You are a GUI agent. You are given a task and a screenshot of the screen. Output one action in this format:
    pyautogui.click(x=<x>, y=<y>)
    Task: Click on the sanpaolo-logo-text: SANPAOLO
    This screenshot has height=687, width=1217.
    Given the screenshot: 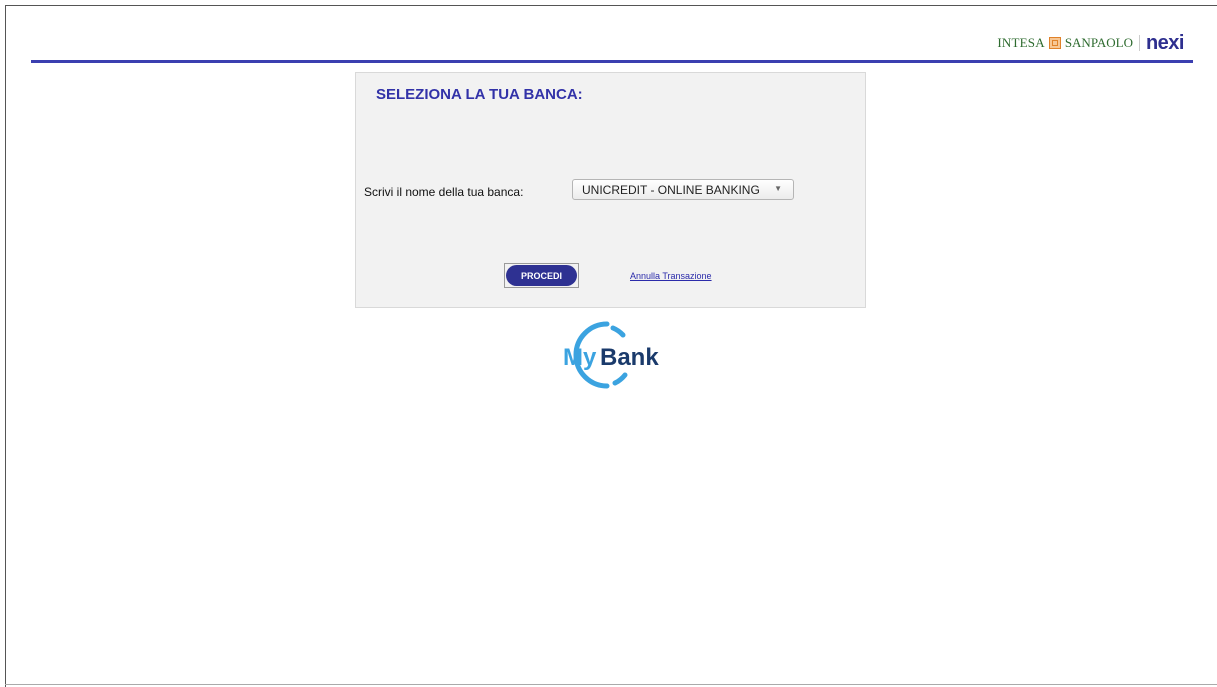 What is the action you would take?
    pyautogui.click(x=1098, y=42)
    